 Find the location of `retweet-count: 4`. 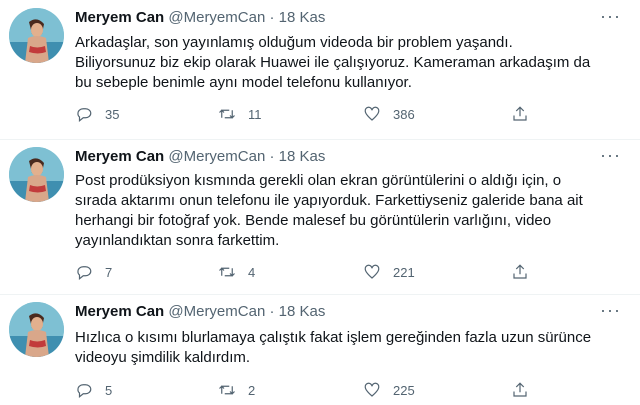

retweet-count: 4 is located at coordinates (252, 272).